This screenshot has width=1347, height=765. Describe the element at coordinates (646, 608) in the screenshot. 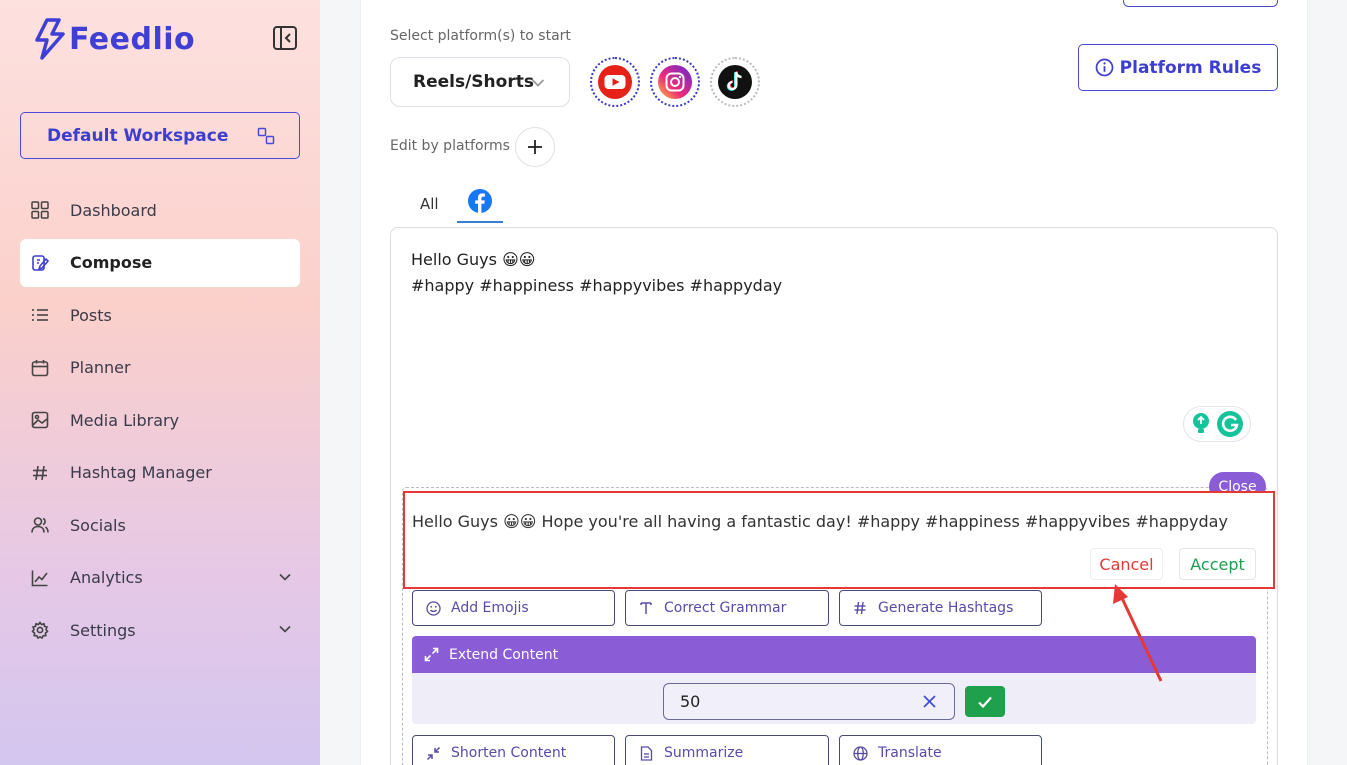

I see `text-icon` at that location.